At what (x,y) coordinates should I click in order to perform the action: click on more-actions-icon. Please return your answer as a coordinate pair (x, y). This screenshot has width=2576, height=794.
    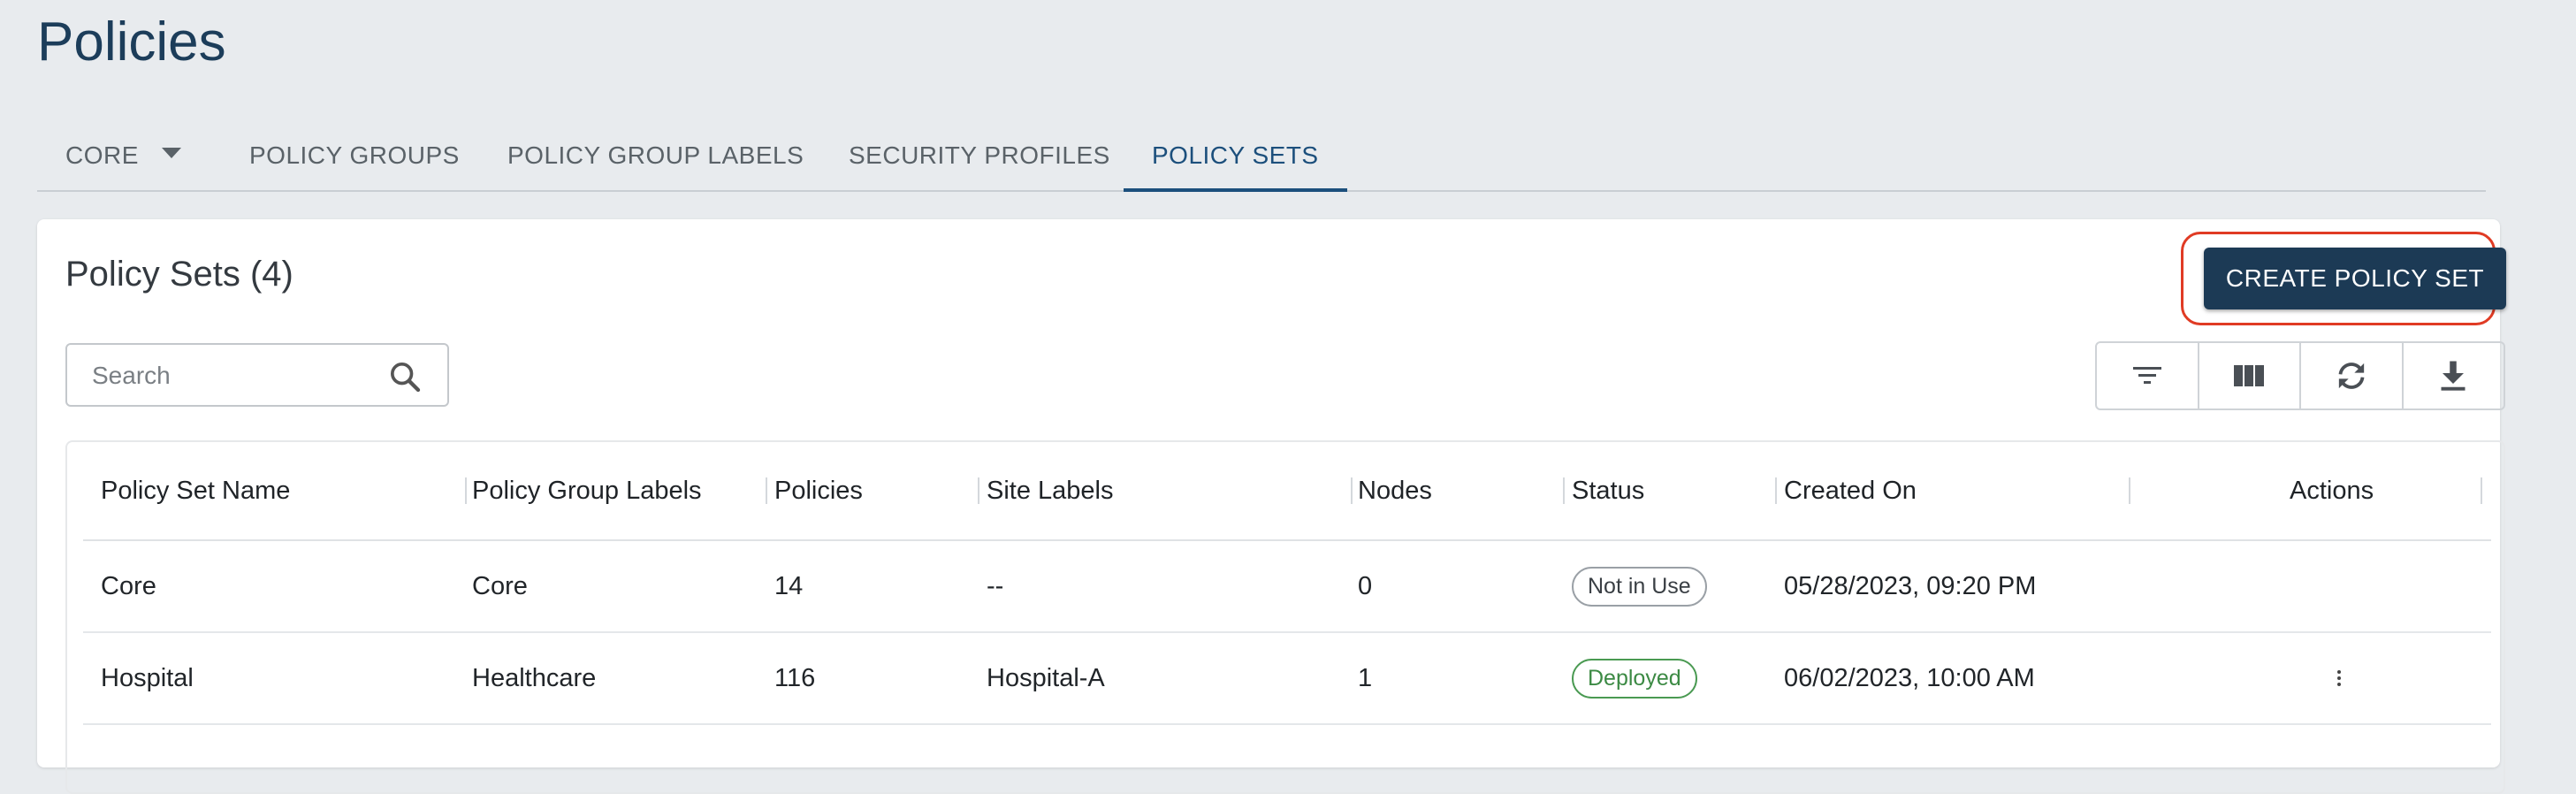
    Looking at the image, I should click on (2339, 678).